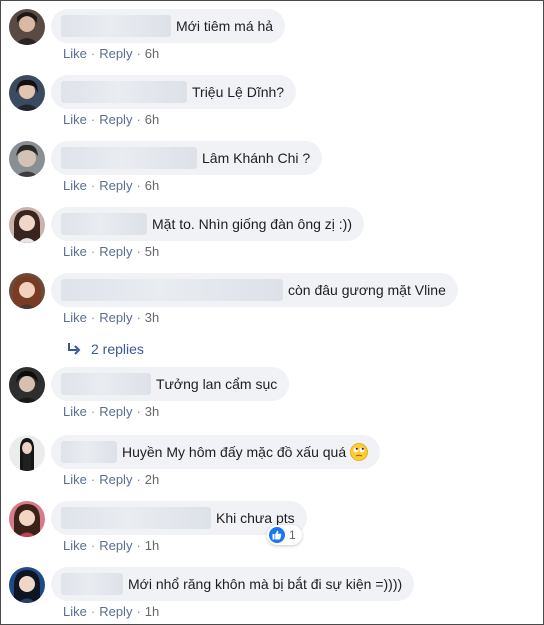 The image size is (544, 625). I want to click on comment-time: 2h, so click(152, 479).